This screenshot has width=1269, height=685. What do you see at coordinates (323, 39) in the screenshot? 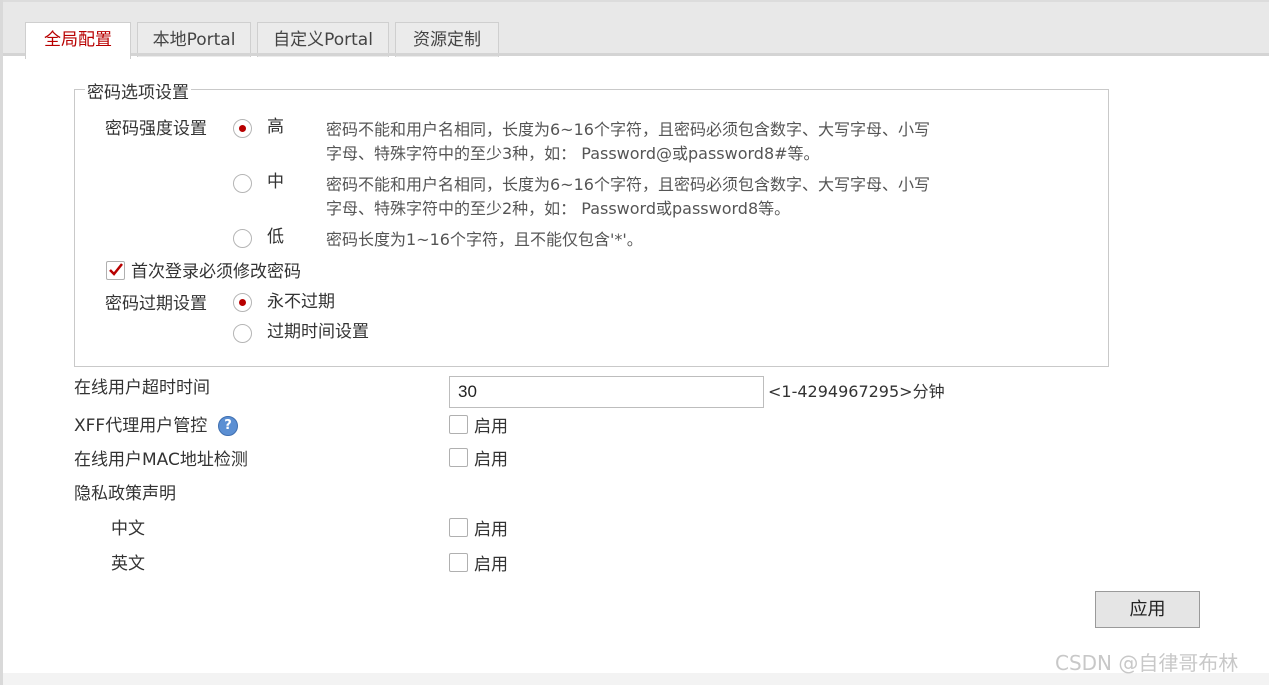
I see `tab-custom-portal: 自定义Portal` at bounding box center [323, 39].